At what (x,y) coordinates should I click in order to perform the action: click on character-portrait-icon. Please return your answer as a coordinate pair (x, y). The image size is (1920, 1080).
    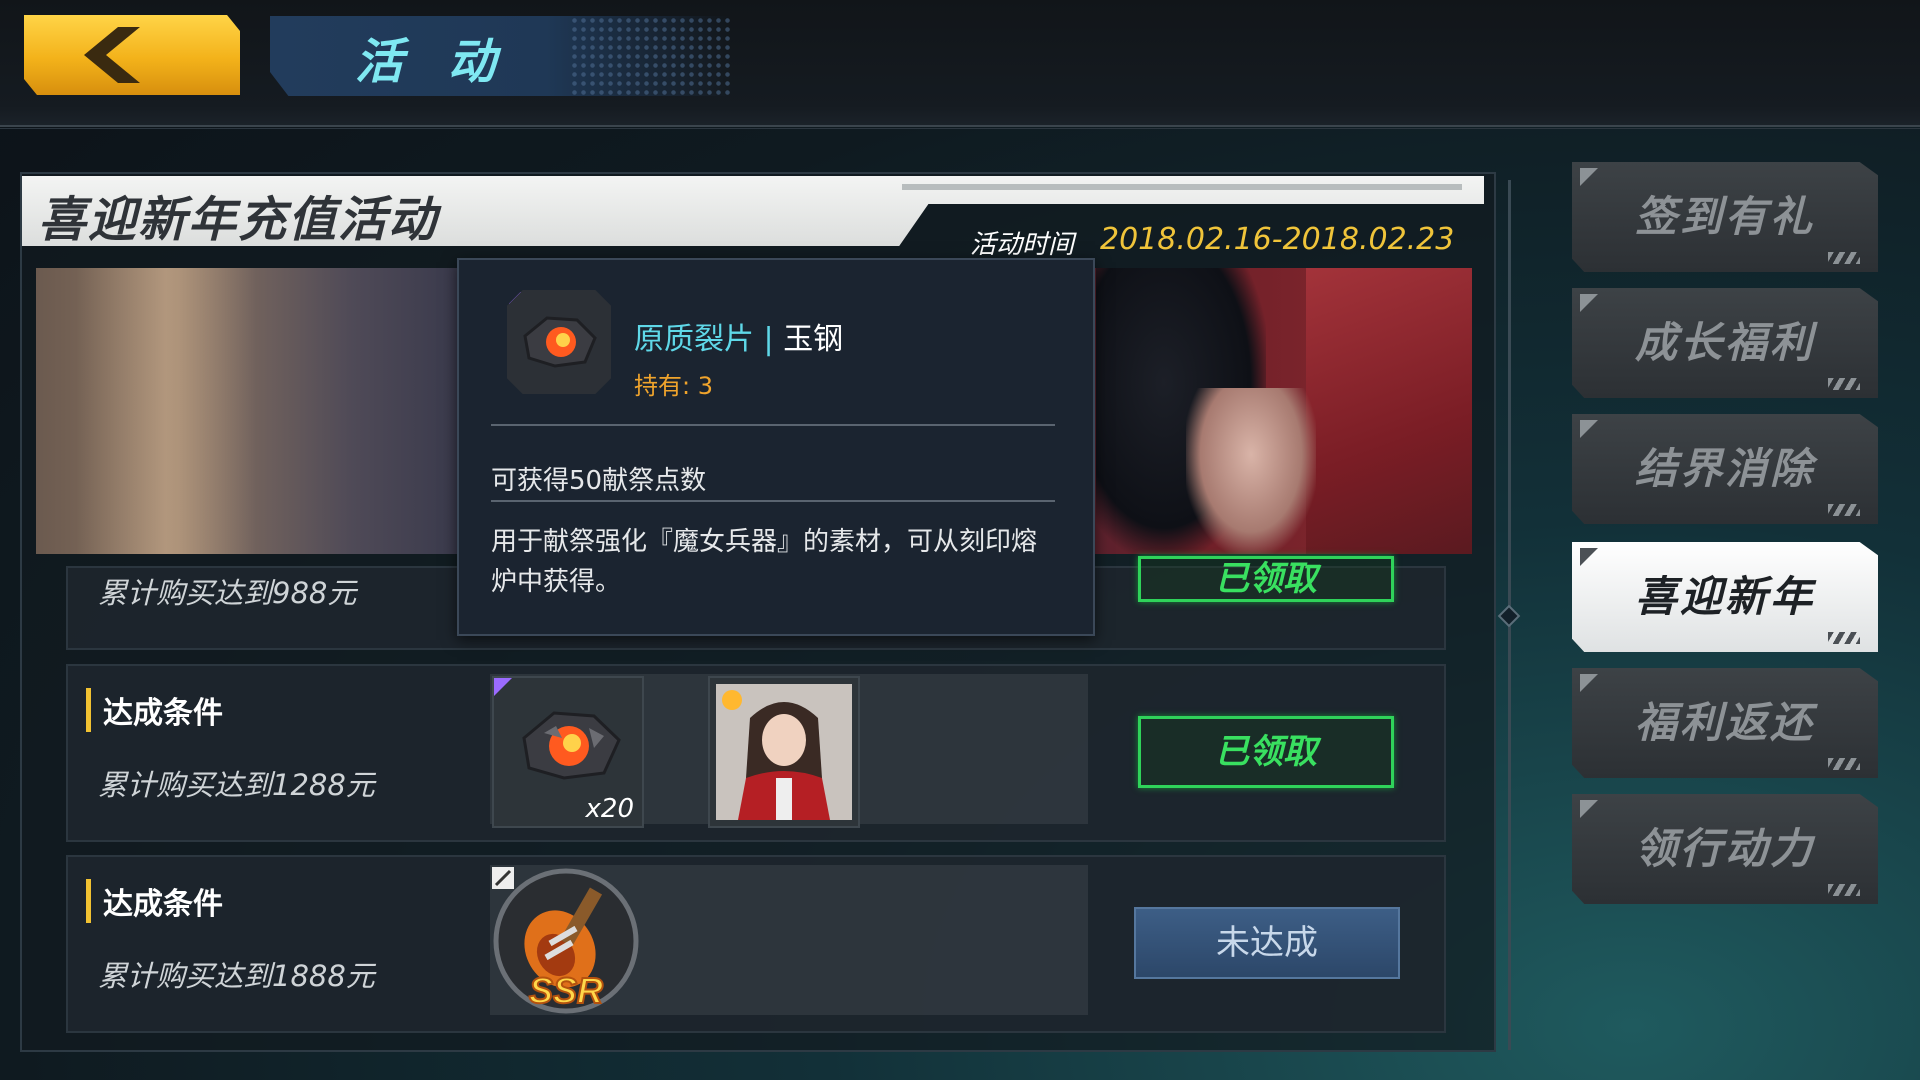
    Looking at the image, I should click on (784, 752).